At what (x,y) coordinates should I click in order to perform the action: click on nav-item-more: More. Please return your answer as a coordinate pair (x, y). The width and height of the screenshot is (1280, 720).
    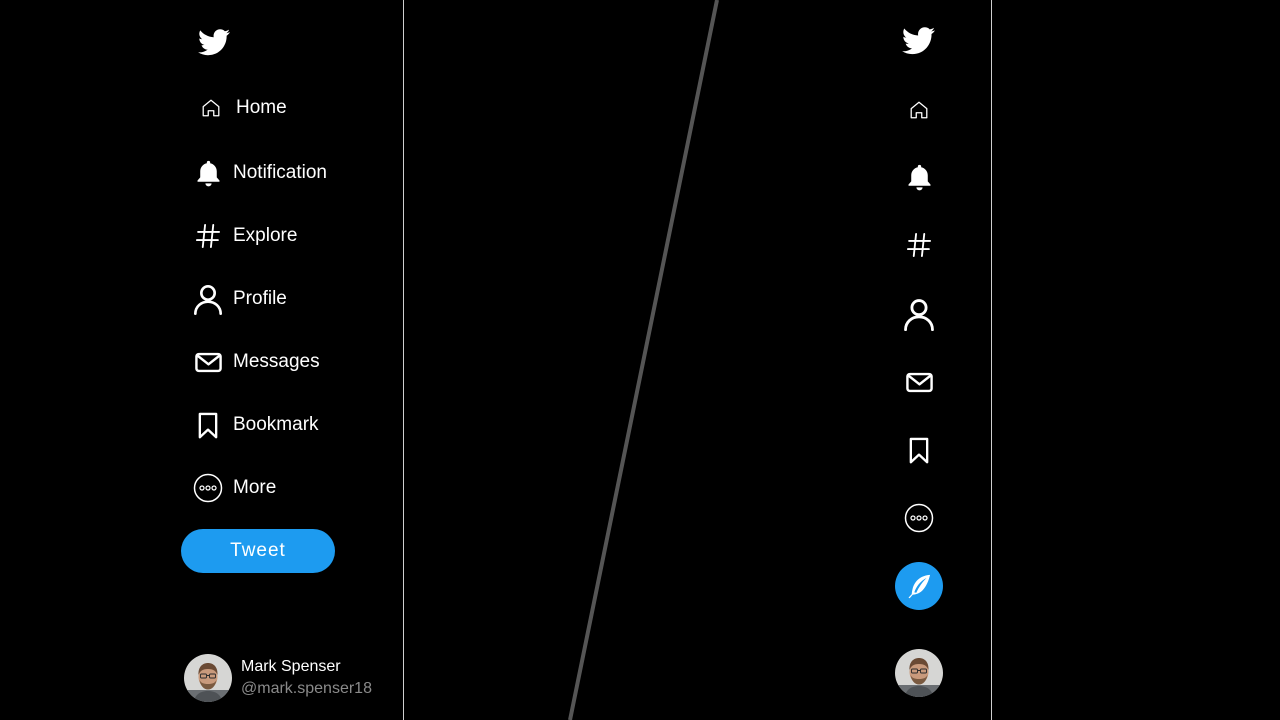
    Looking at the image, I should click on (234, 488).